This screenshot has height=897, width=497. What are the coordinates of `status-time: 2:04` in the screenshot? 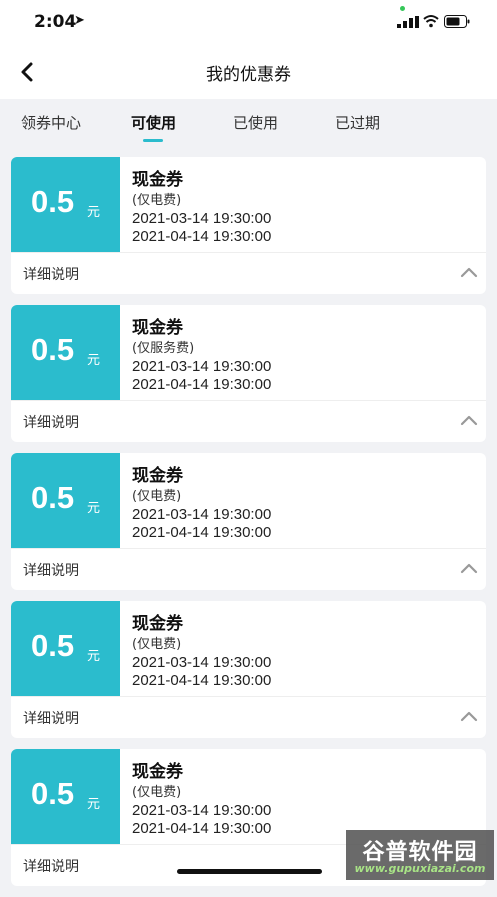 It's located at (55, 22).